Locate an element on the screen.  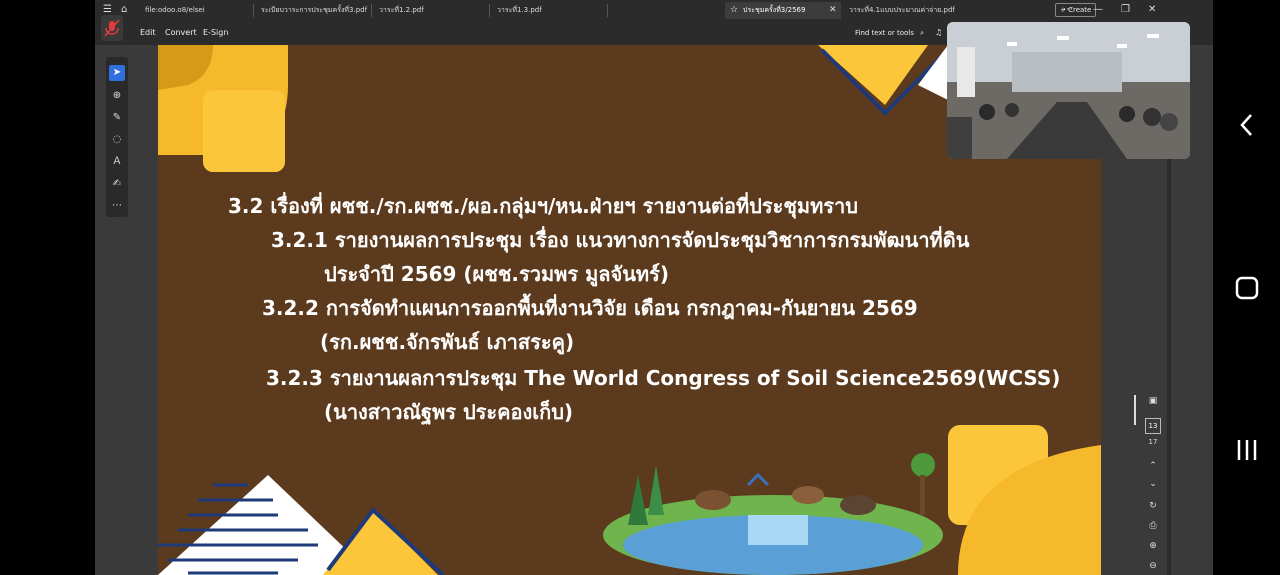
page-thumbnails-icon: ▣ is located at coordinates (1153, 401).